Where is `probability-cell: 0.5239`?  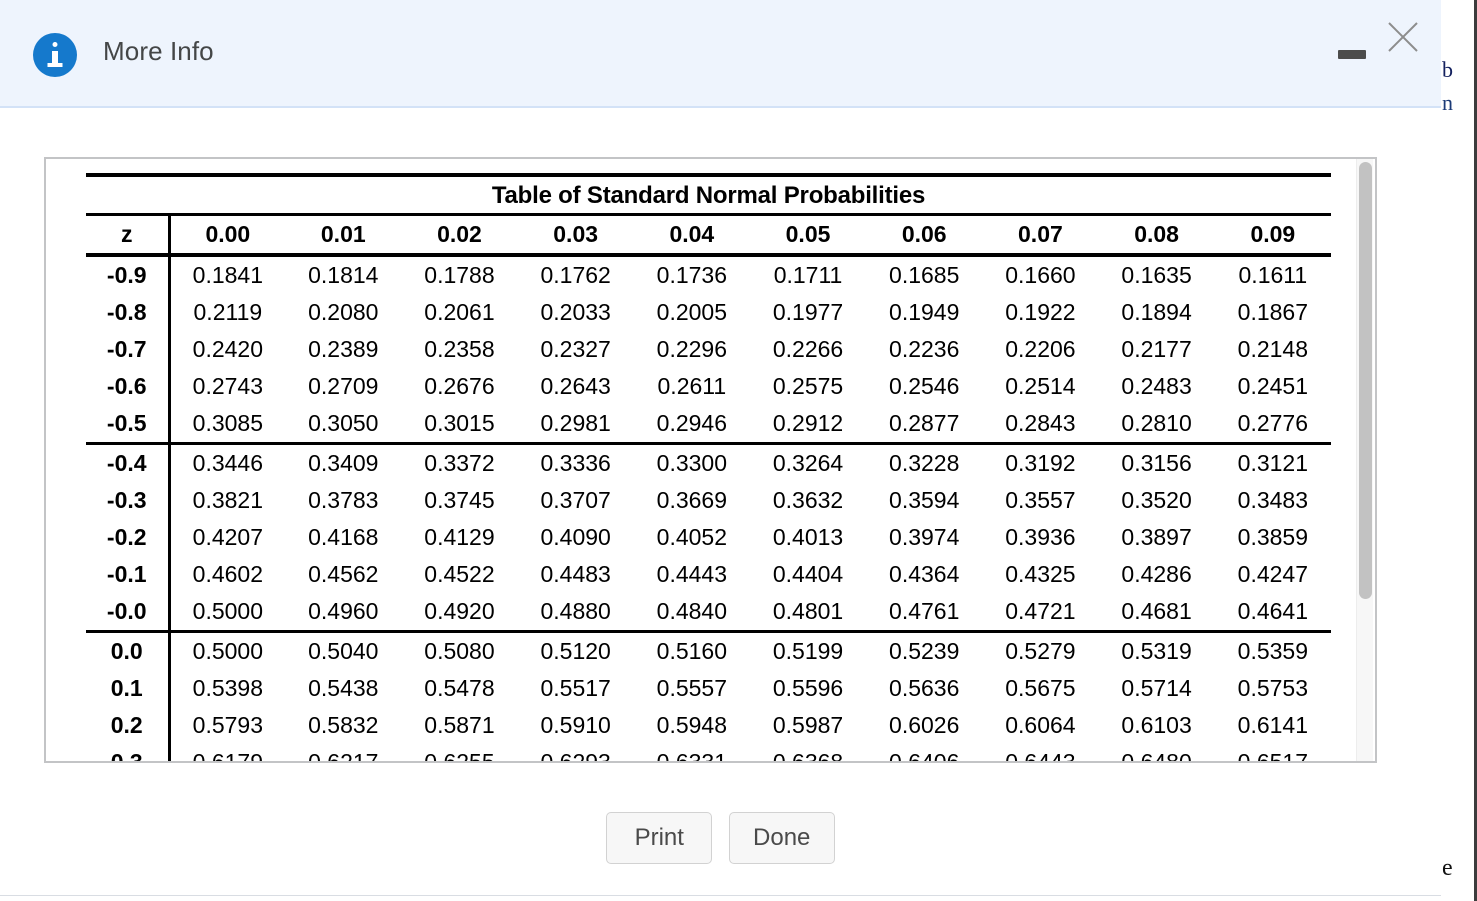 probability-cell: 0.5239 is located at coordinates (924, 651).